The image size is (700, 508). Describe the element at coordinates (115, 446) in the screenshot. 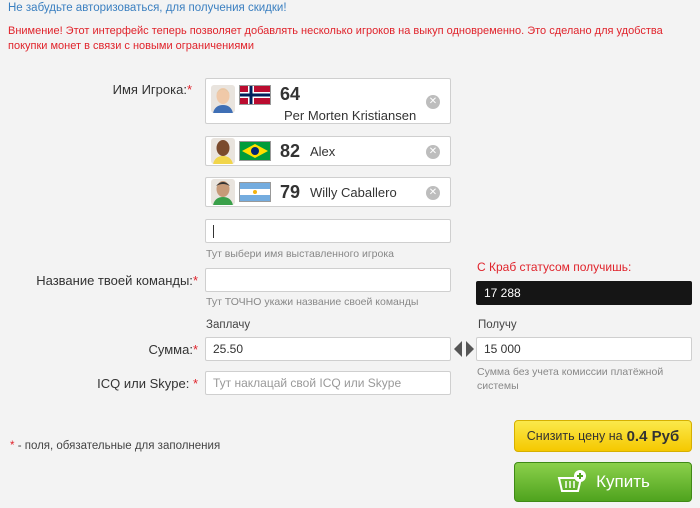

I see `required-note: * - поля, обязательные для заполнения` at that location.